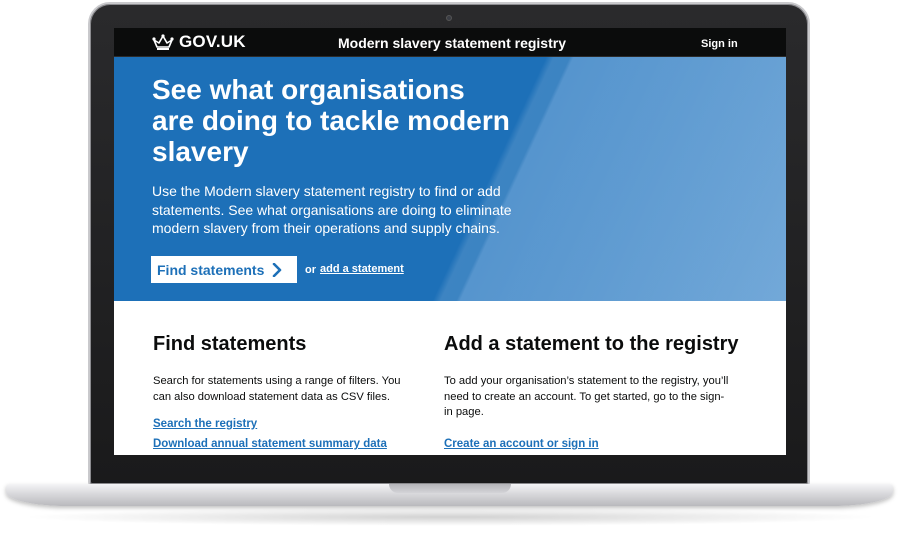  What do you see at coordinates (230, 344) in the screenshot?
I see `find-statements-heading: Find statements` at bounding box center [230, 344].